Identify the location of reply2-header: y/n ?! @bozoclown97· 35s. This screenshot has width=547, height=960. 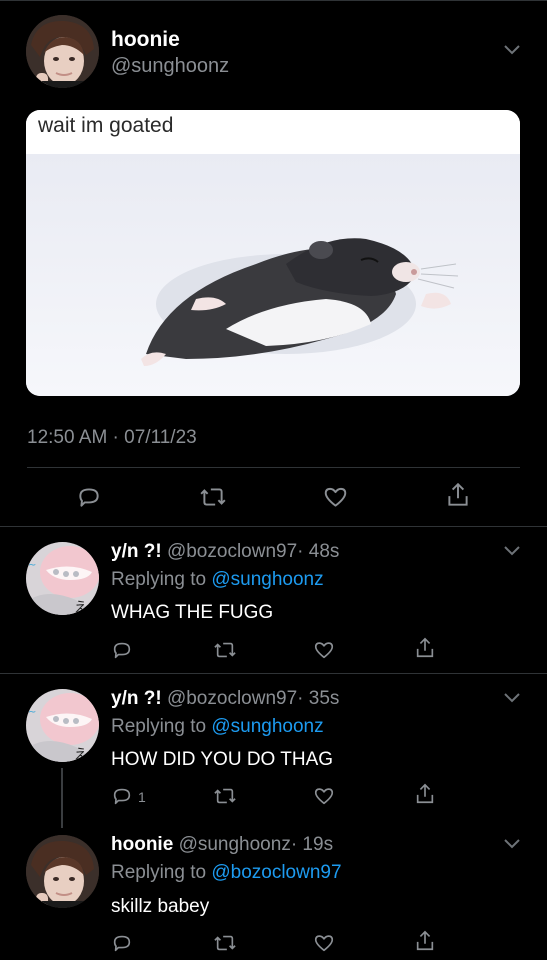
(225, 699).